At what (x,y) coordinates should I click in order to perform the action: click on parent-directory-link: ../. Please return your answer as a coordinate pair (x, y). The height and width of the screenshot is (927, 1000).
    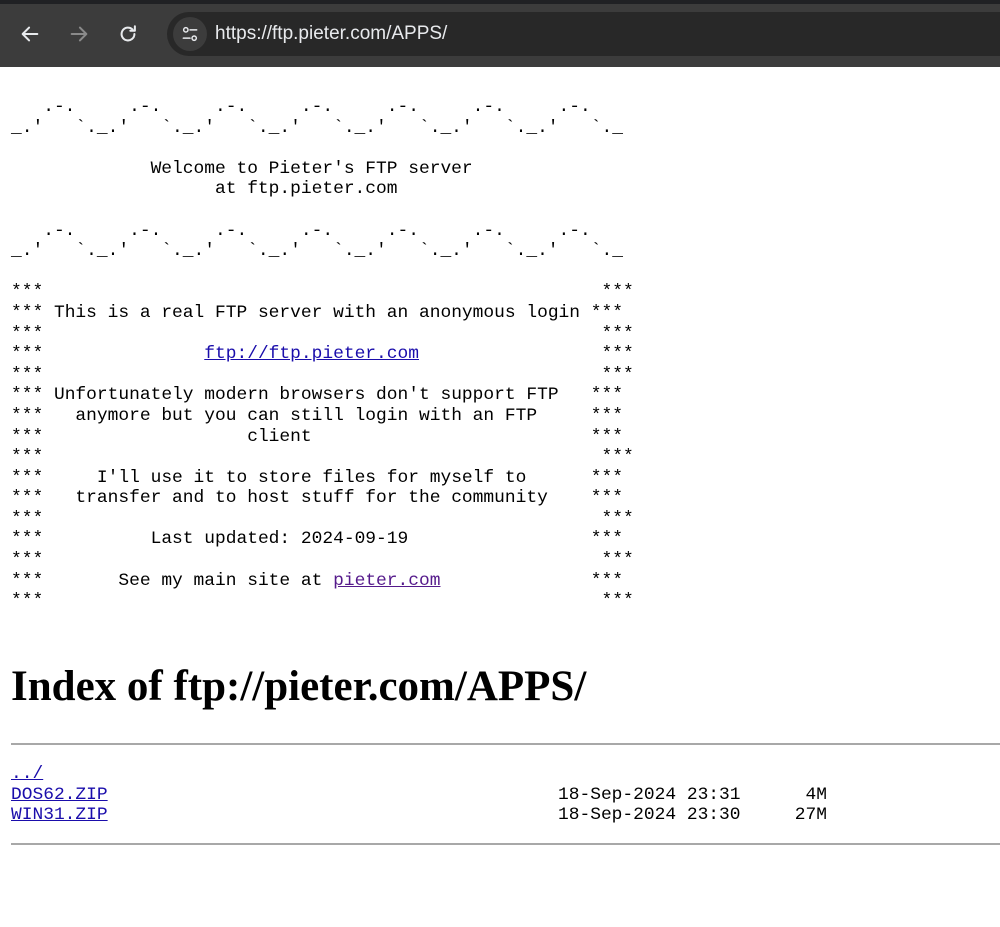
    Looking at the image, I should click on (27, 774).